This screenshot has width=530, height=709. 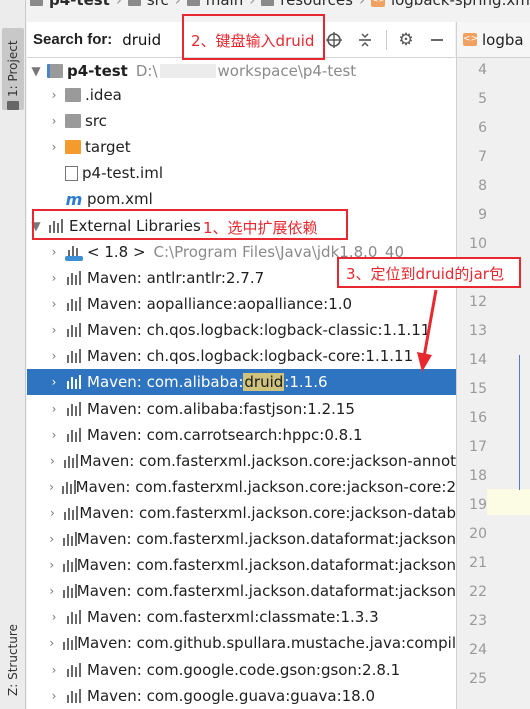 What do you see at coordinates (224, 4) in the screenshot?
I see `breadcrumb-main: main` at bounding box center [224, 4].